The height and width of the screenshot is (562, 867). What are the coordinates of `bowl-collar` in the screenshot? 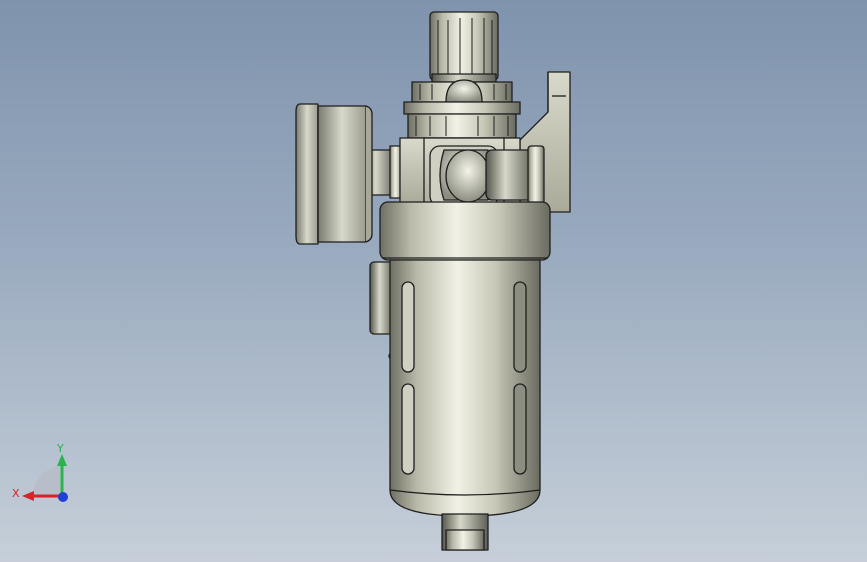 It's located at (465, 231).